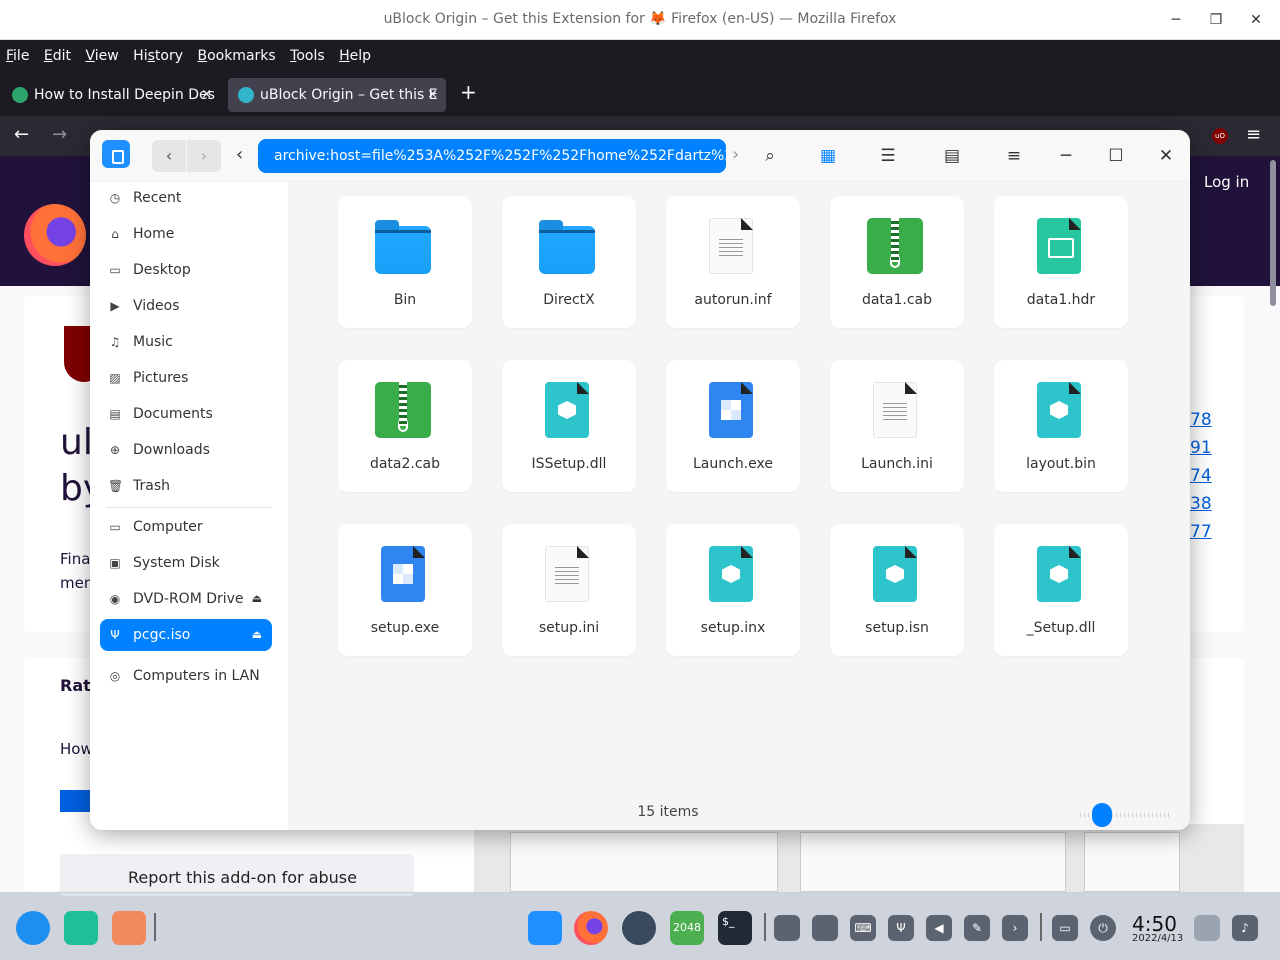  I want to click on file-item-setup-inx: setup.inx, so click(733, 590).